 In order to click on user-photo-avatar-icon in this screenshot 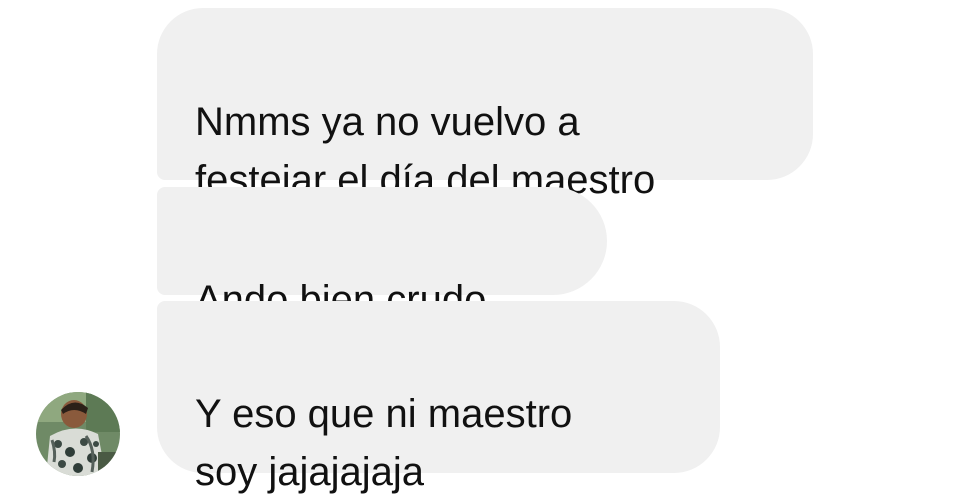, I will do `click(78, 434)`.